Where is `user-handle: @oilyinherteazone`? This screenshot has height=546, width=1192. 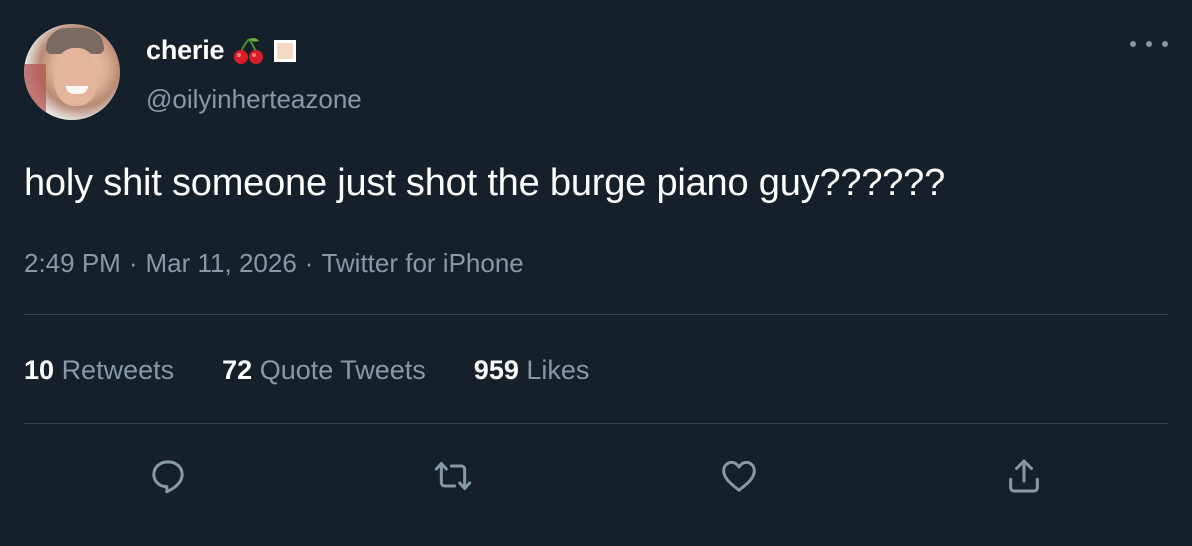
user-handle: @oilyinherteazone is located at coordinates (254, 99).